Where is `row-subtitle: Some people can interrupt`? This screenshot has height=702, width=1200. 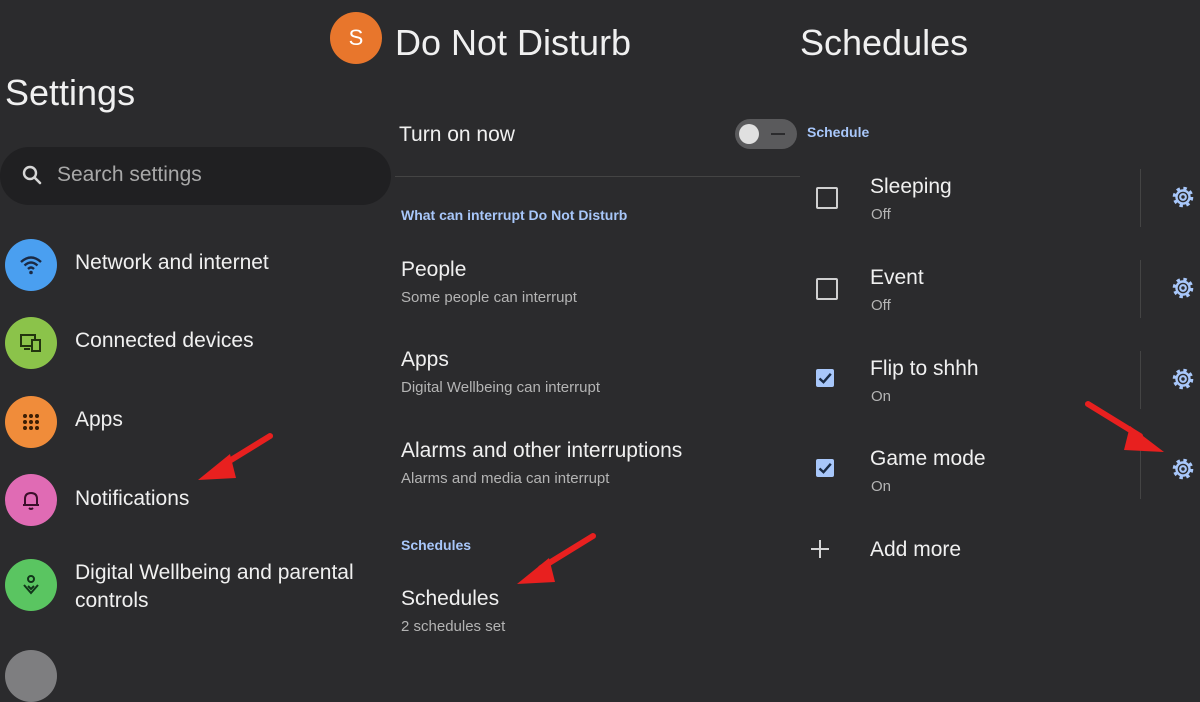
row-subtitle: Some people can interrupt is located at coordinates (489, 297).